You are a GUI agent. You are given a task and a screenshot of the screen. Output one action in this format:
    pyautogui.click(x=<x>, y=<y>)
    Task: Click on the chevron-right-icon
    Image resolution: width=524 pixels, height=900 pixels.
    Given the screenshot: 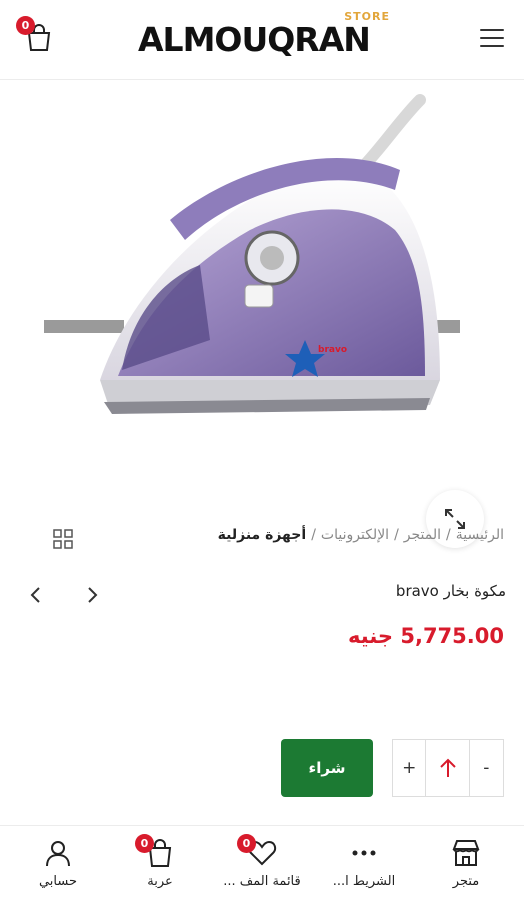 What is the action you would take?
    pyautogui.click(x=93, y=595)
    